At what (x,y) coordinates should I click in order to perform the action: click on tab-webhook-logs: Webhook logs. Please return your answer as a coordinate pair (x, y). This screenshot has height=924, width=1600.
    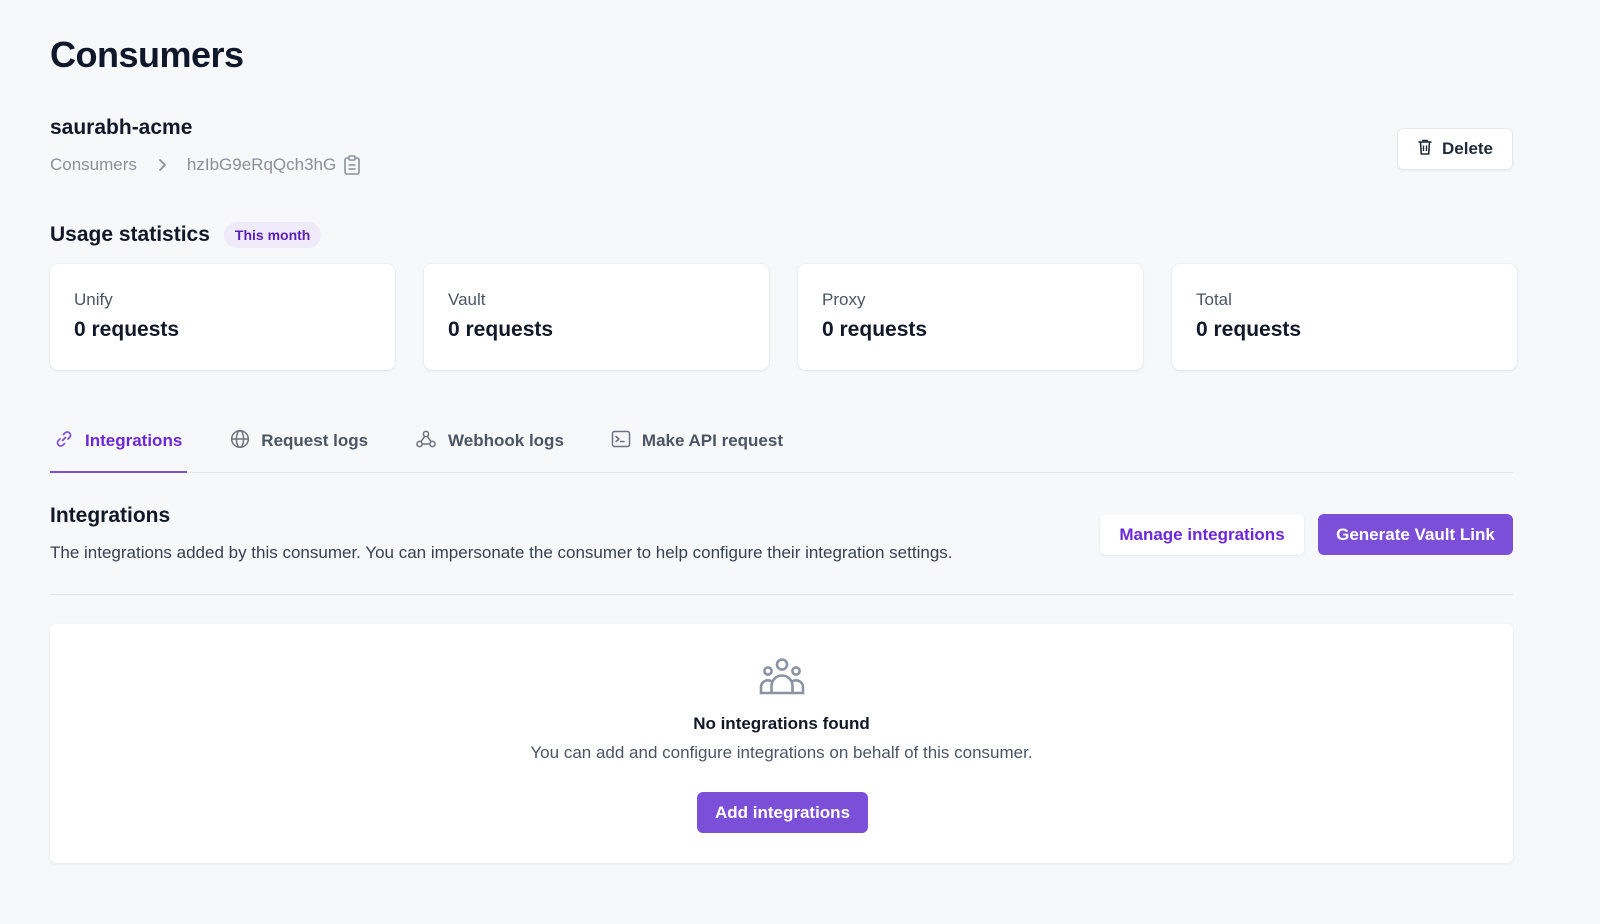
    Looking at the image, I should click on (489, 441).